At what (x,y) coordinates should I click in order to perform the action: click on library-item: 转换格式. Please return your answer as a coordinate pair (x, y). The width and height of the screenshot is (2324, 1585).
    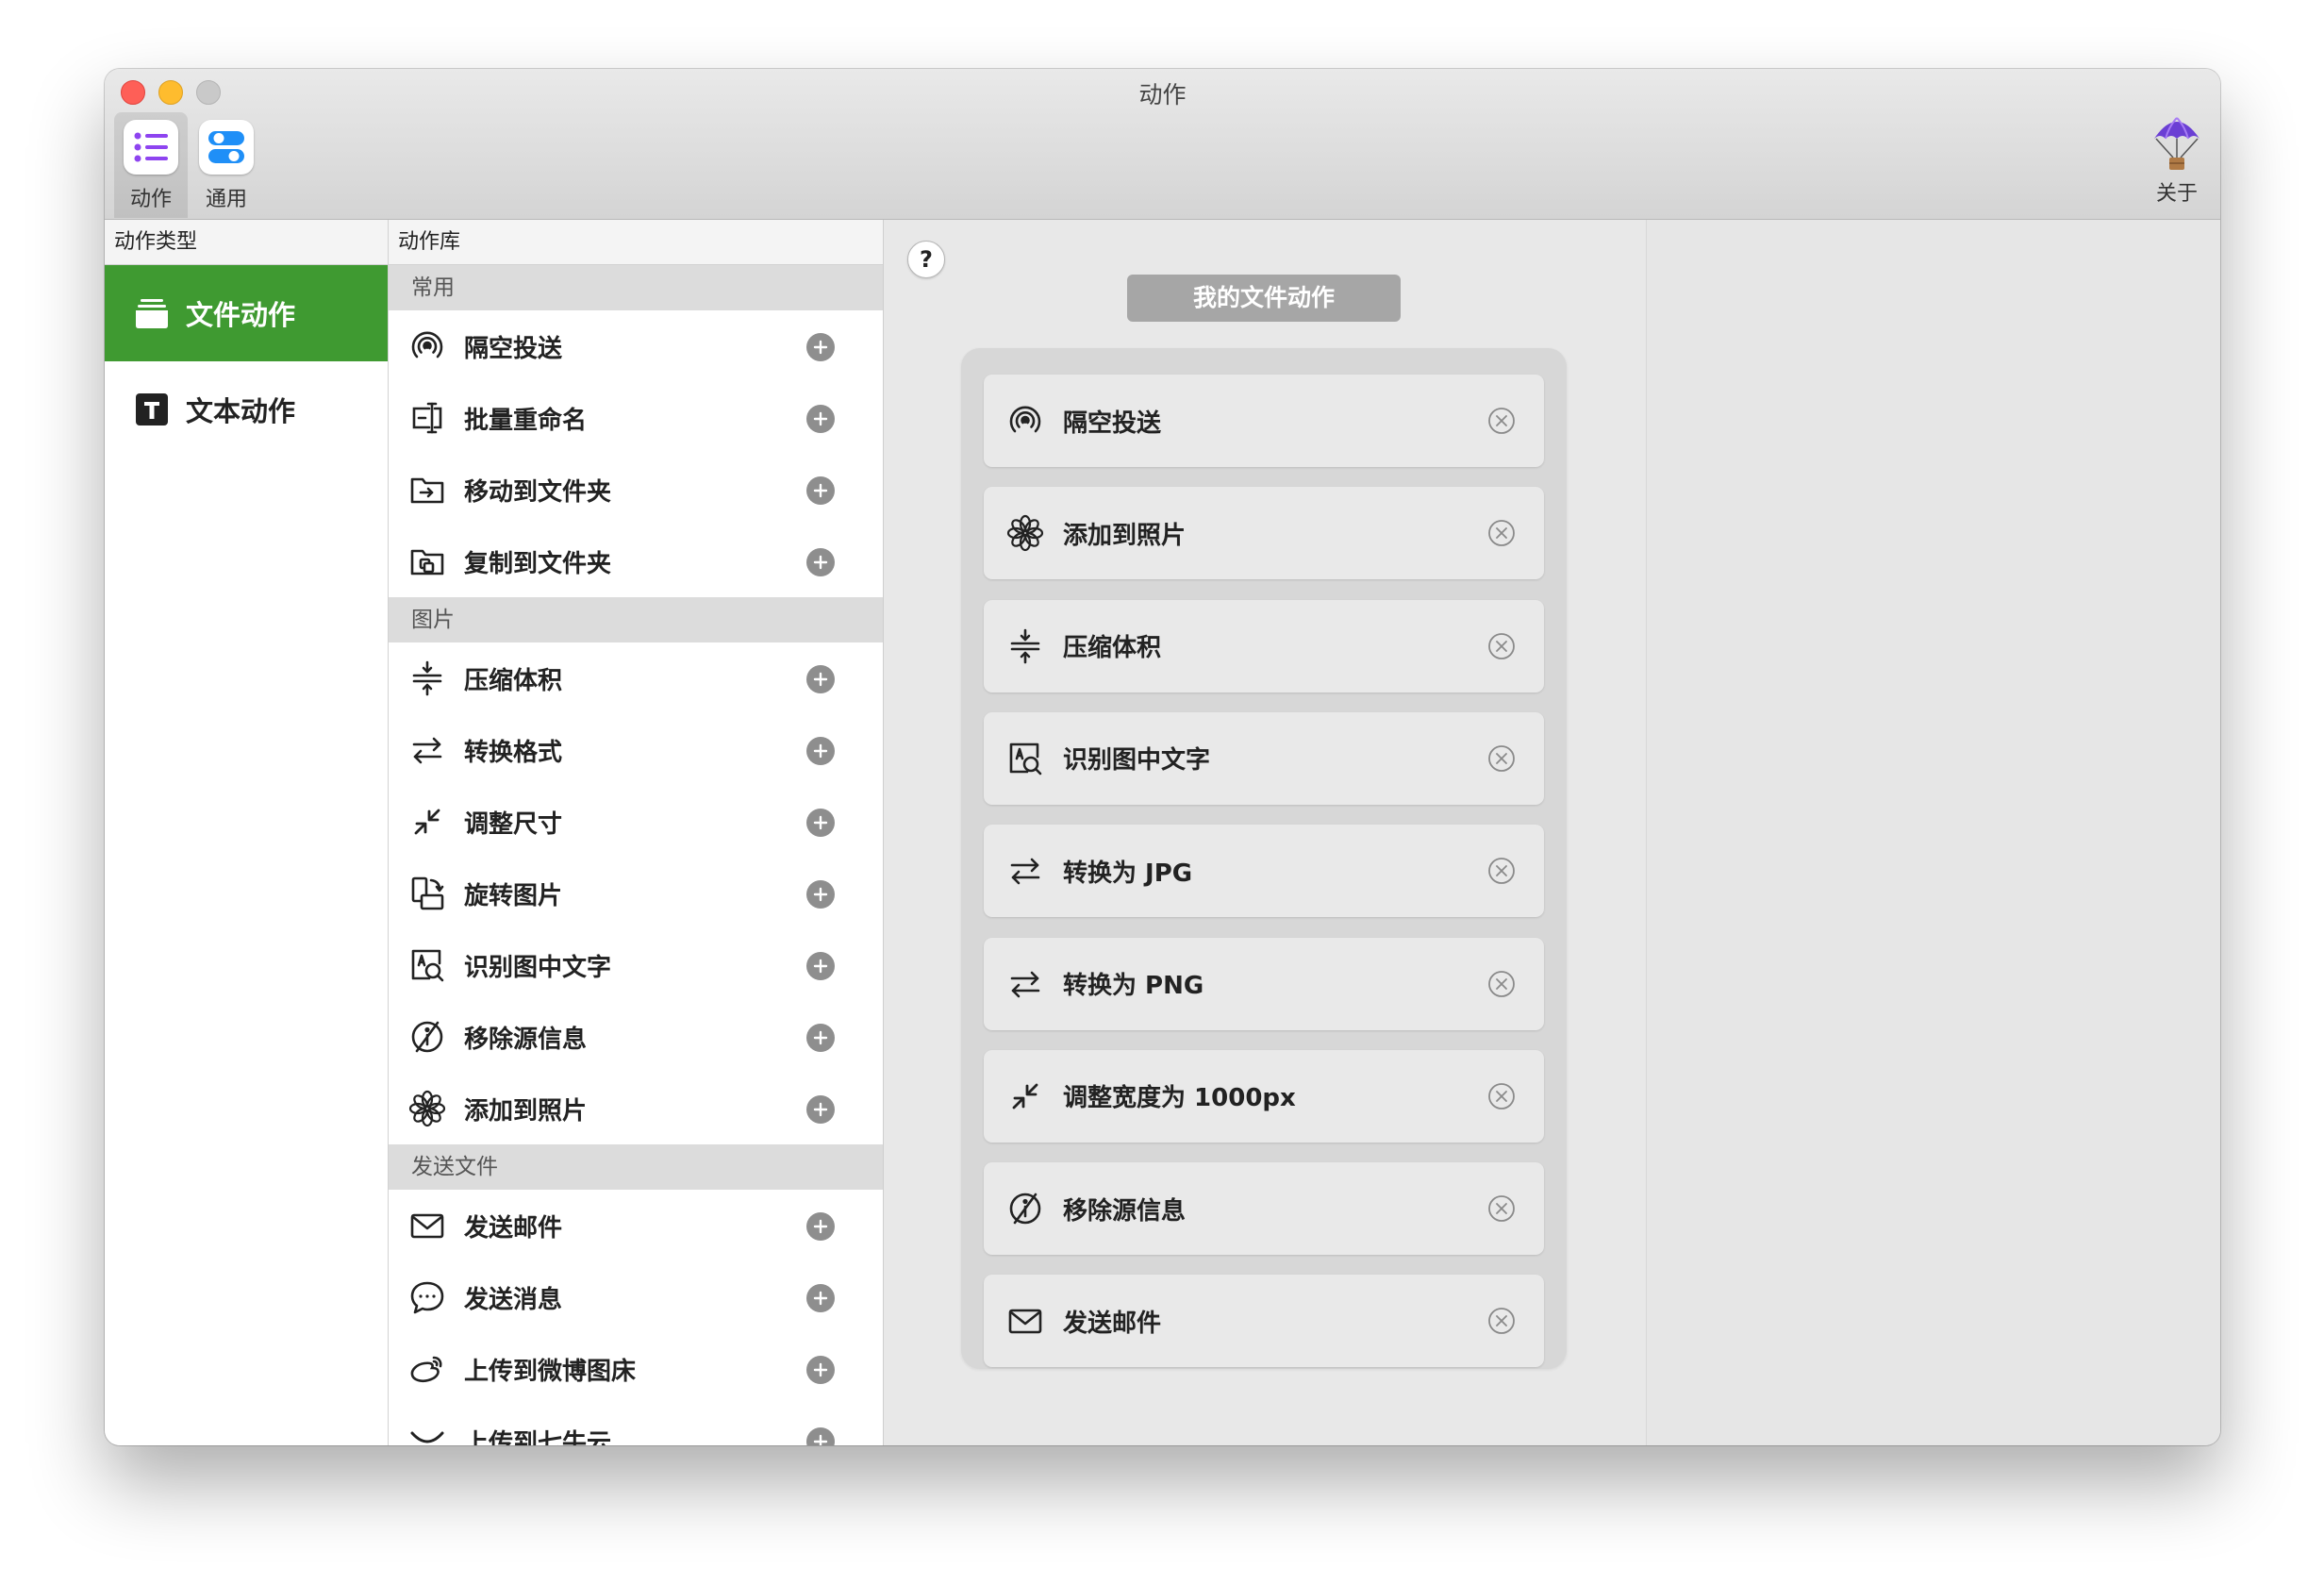
    Looking at the image, I should click on (636, 750).